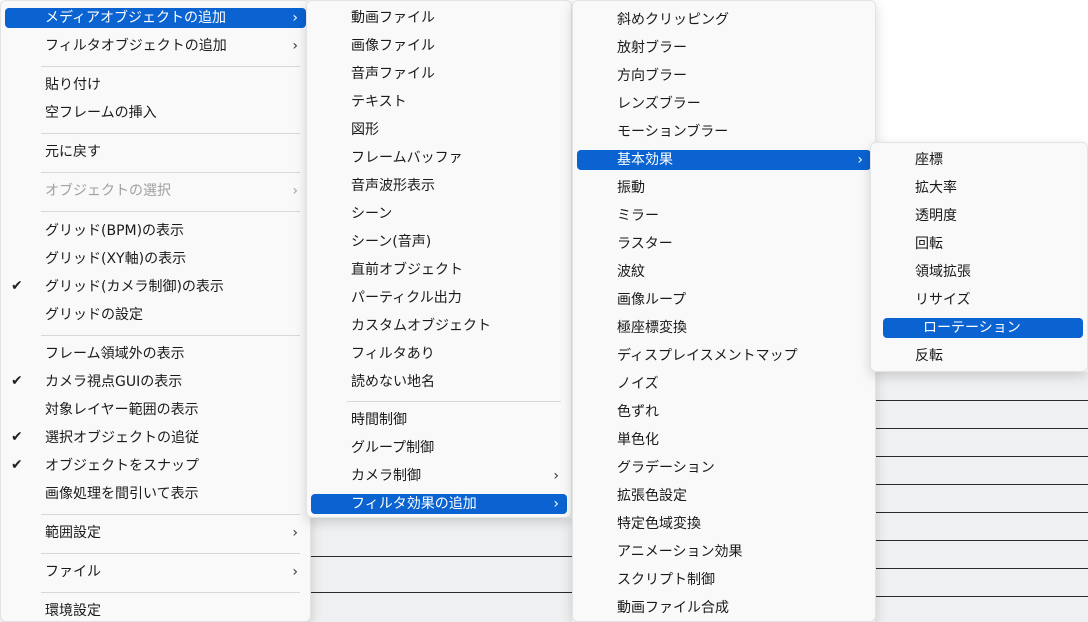 The width and height of the screenshot is (1088, 622). I want to click on menu-item-unreadable-place: 読めない地名, so click(439, 382).